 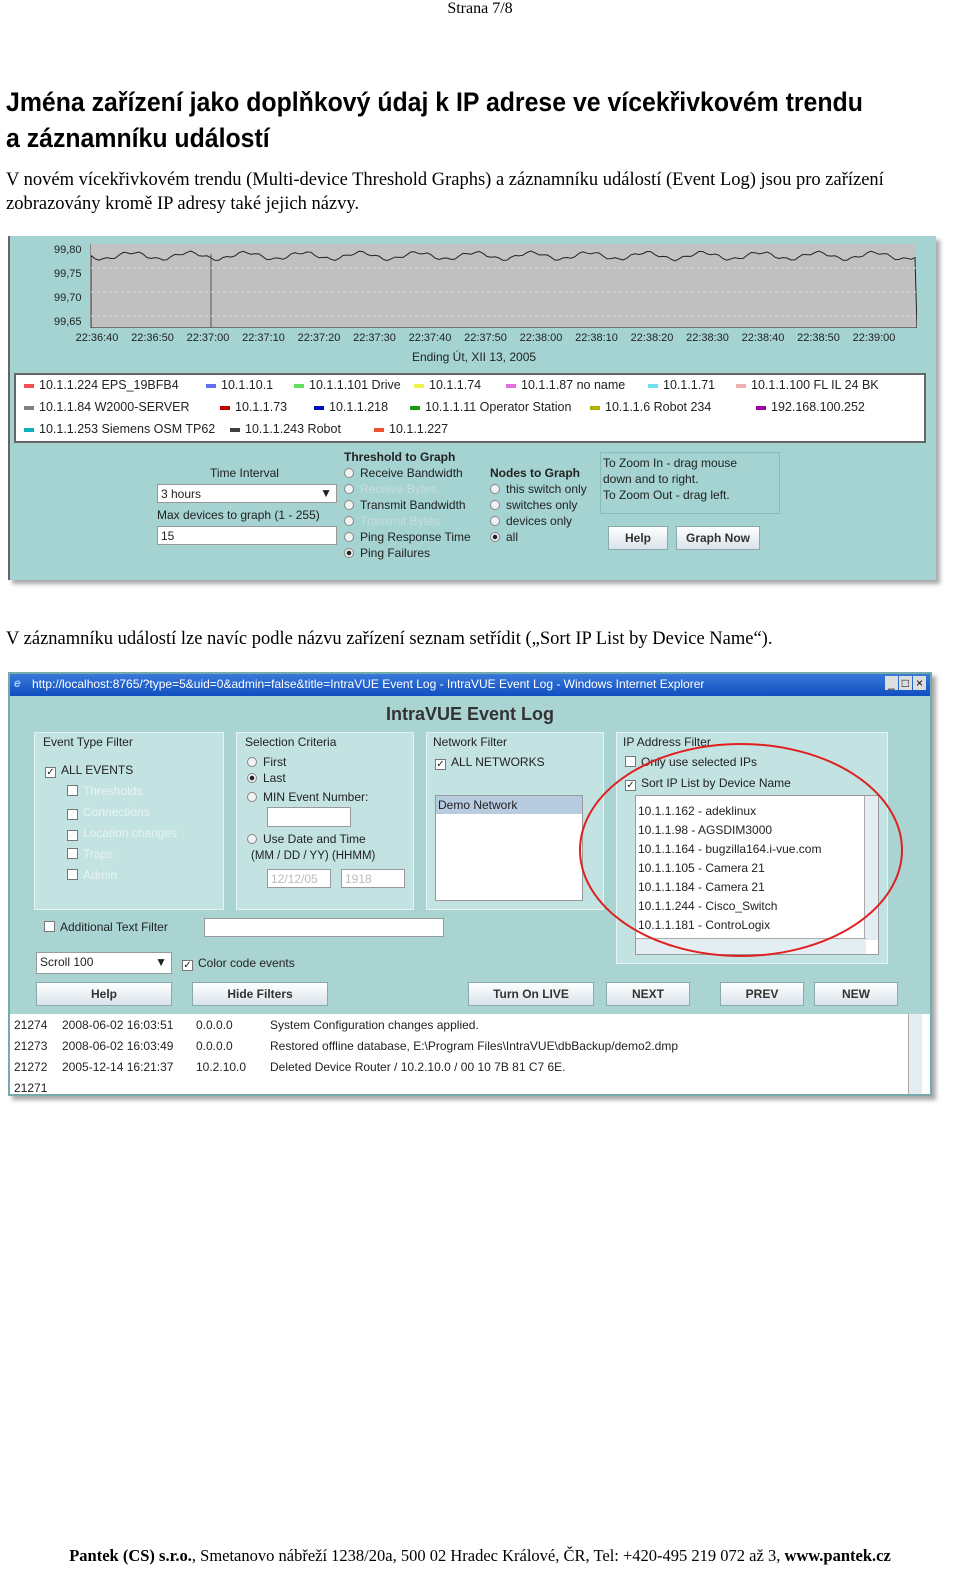 I want to click on event-type-checkbox: ✓ ALL EVENTS, so click(x=89, y=770).